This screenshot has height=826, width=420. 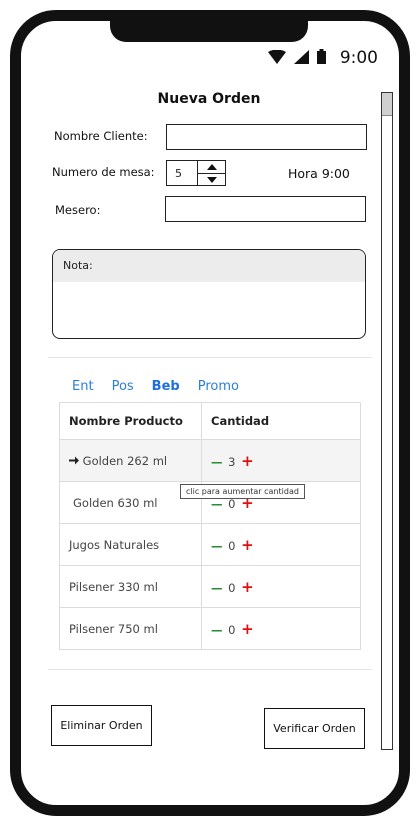 I want to click on wifi-icon, so click(x=276, y=58).